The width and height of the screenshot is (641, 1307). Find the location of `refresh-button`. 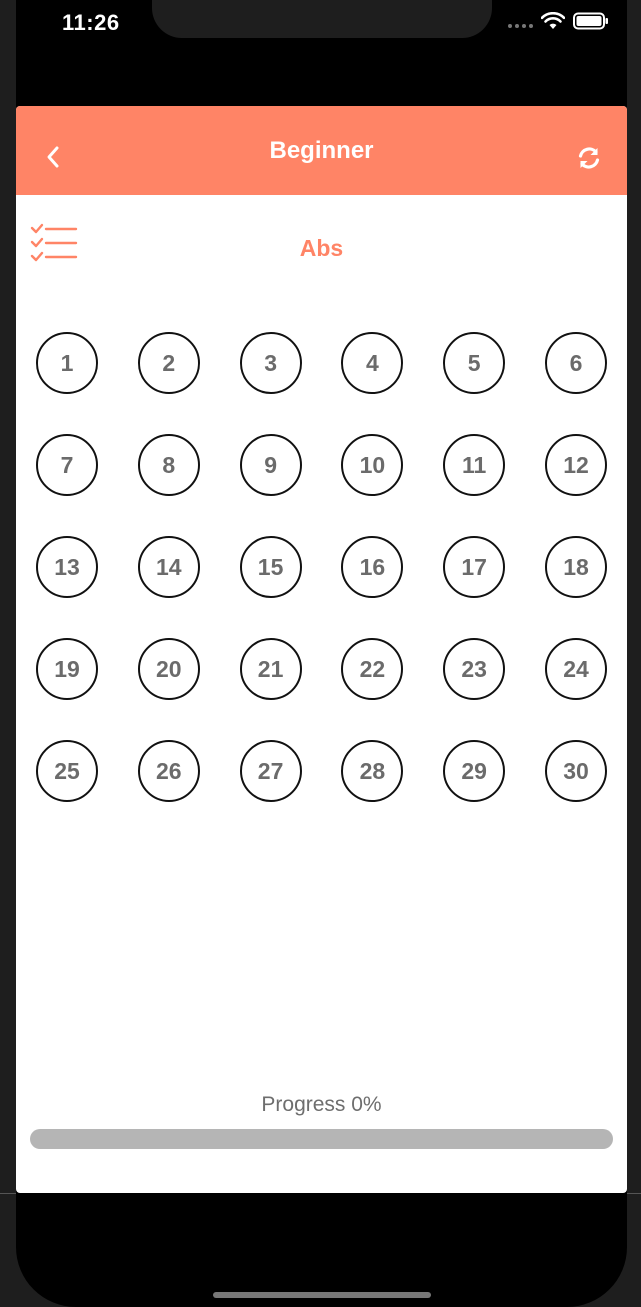

refresh-button is located at coordinates (589, 158).